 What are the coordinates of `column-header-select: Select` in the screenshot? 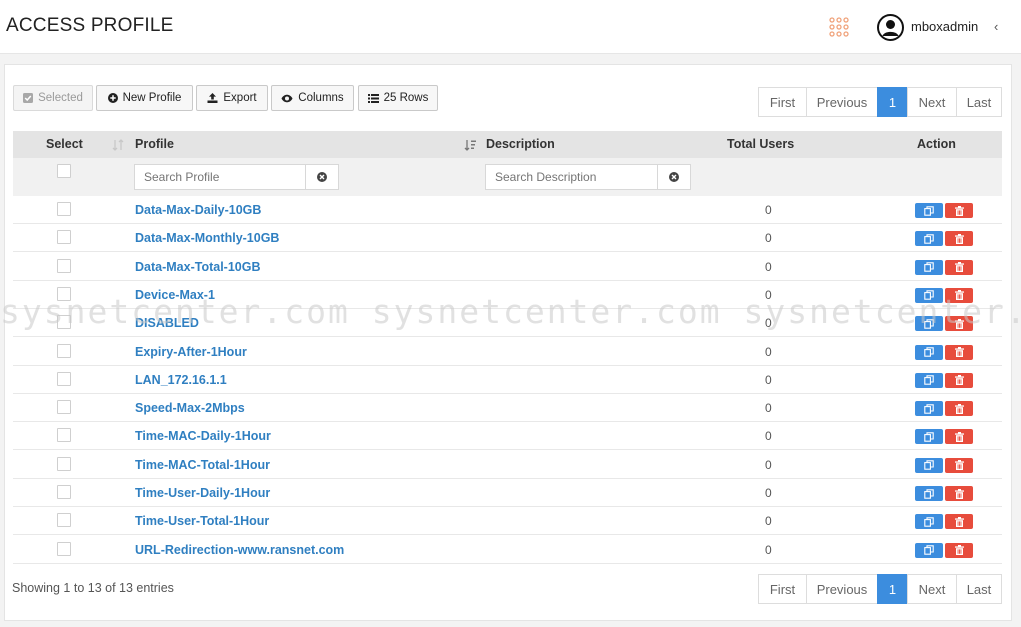 It's located at (64, 144).